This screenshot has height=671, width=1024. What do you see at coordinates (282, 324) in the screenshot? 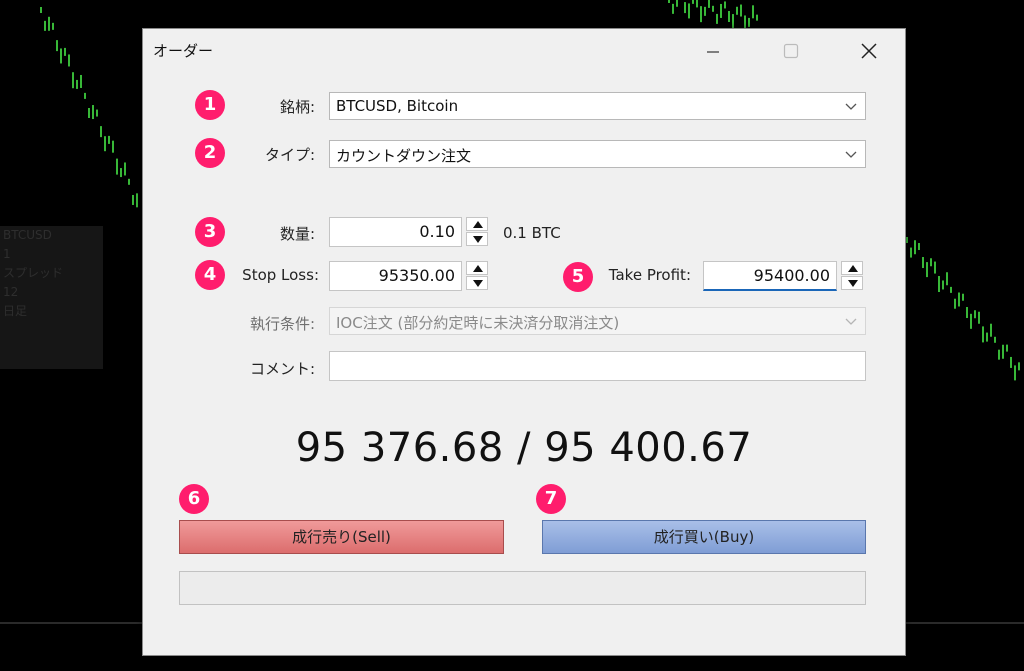
I see `fill-policy-label: 執行条件:` at bounding box center [282, 324].